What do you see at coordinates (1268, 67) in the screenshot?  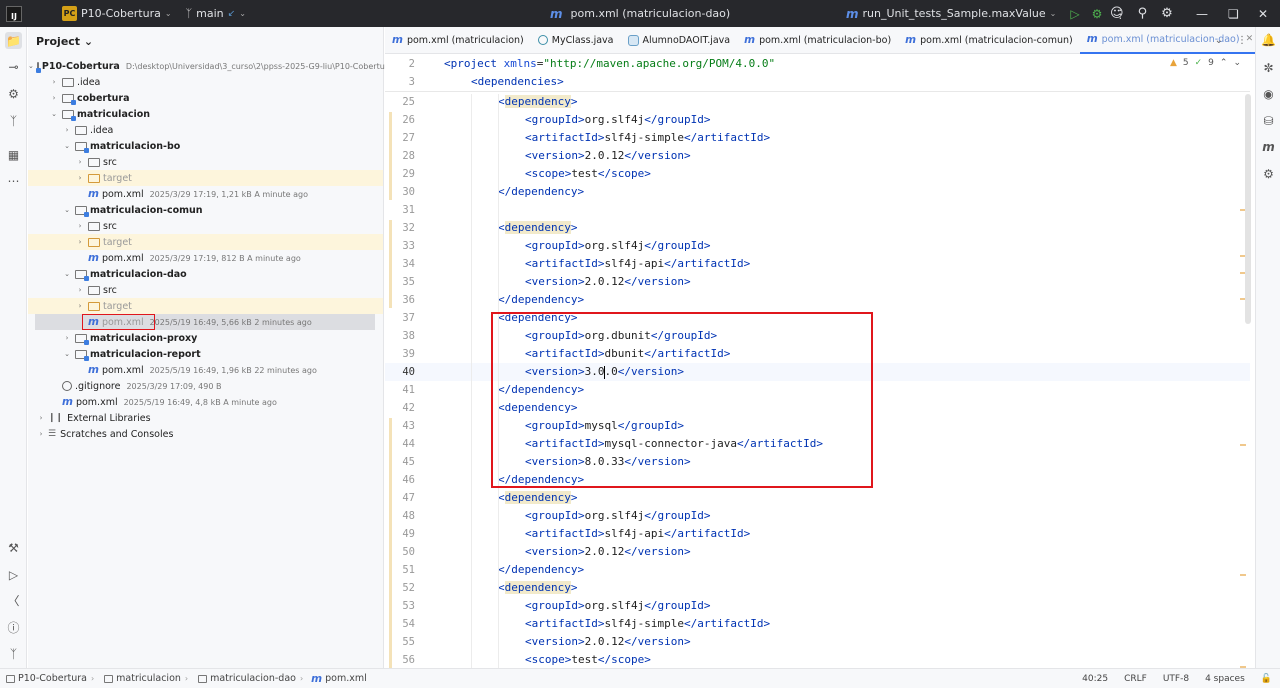 I see `ai-assistant-icon: ✼` at bounding box center [1268, 67].